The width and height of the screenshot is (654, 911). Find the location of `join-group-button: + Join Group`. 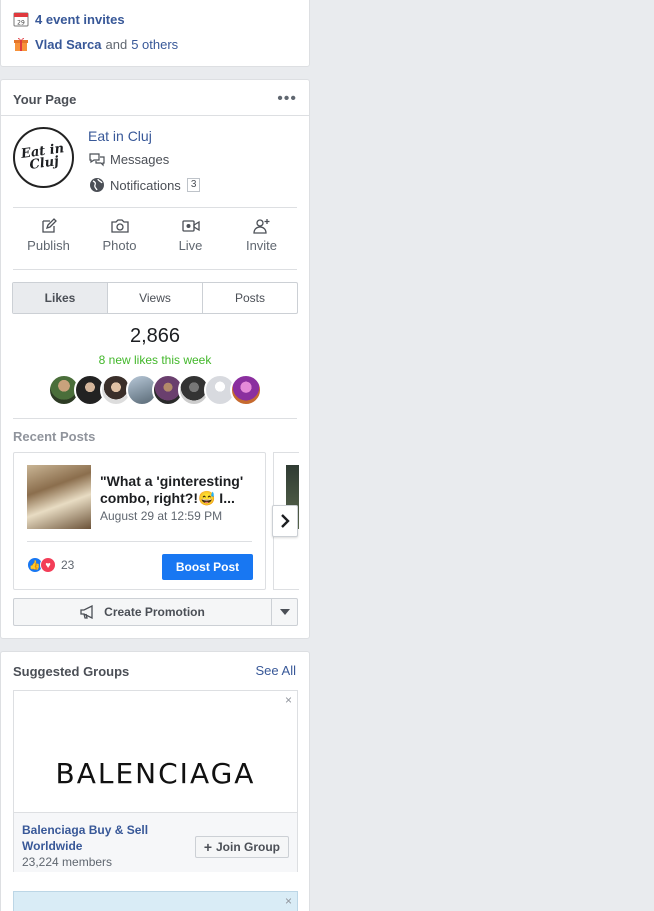

join-group-button: + Join Group is located at coordinates (241, 847).